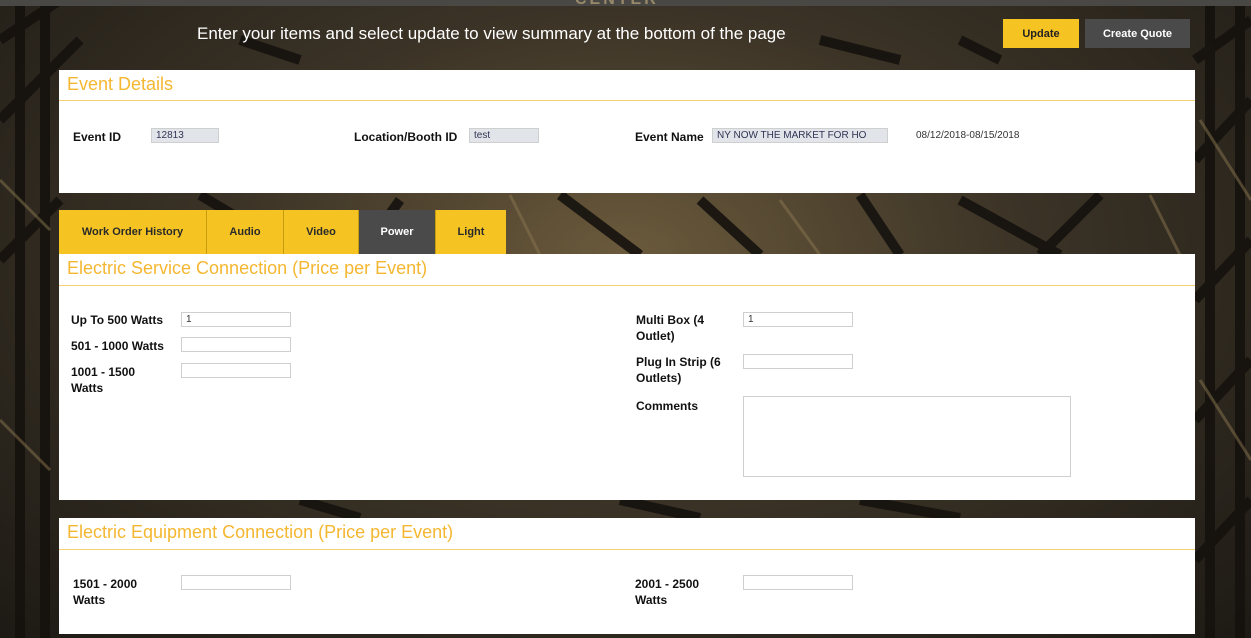 This screenshot has height=638, width=1251. Describe the element at coordinates (678, 370) in the screenshot. I see `plug-in-strip-label: Plug In Strip (6 Outlets)` at that location.